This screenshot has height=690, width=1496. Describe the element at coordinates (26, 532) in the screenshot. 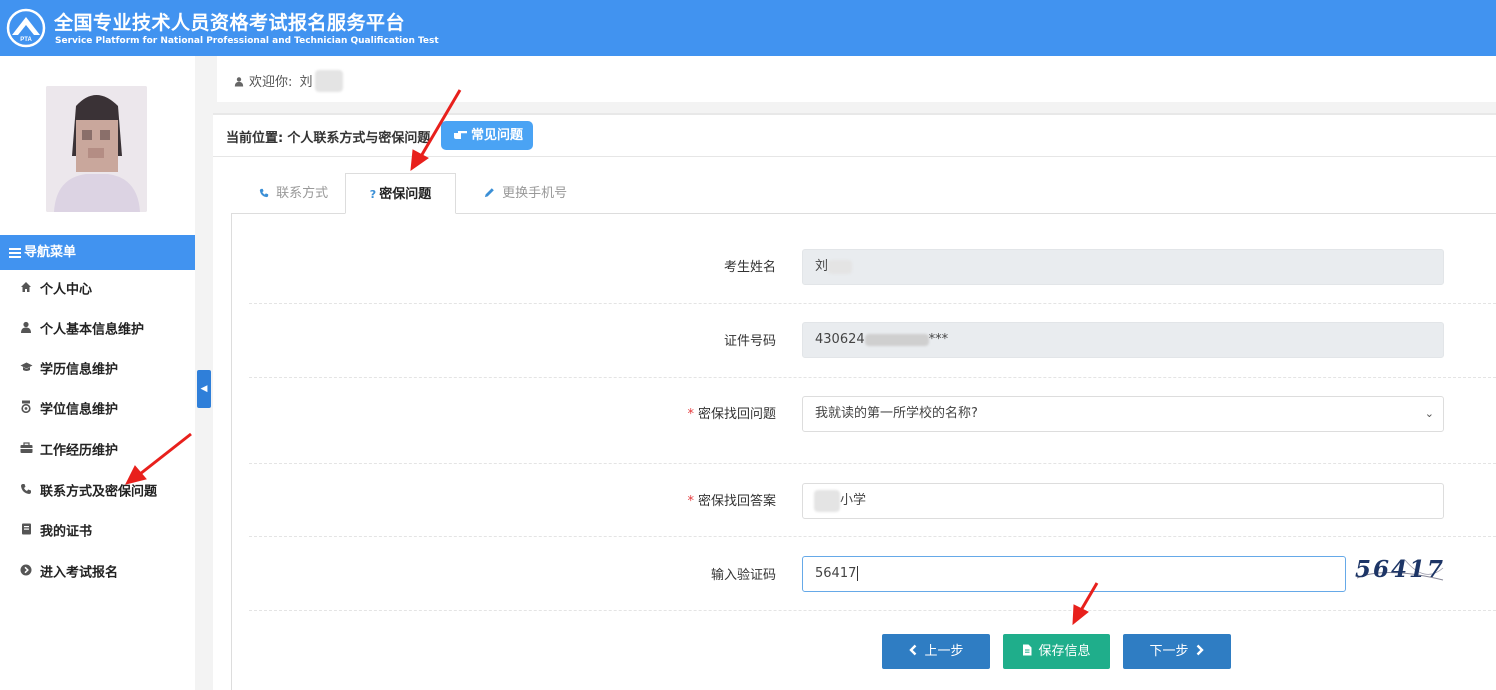

I see `book-icon` at that location.